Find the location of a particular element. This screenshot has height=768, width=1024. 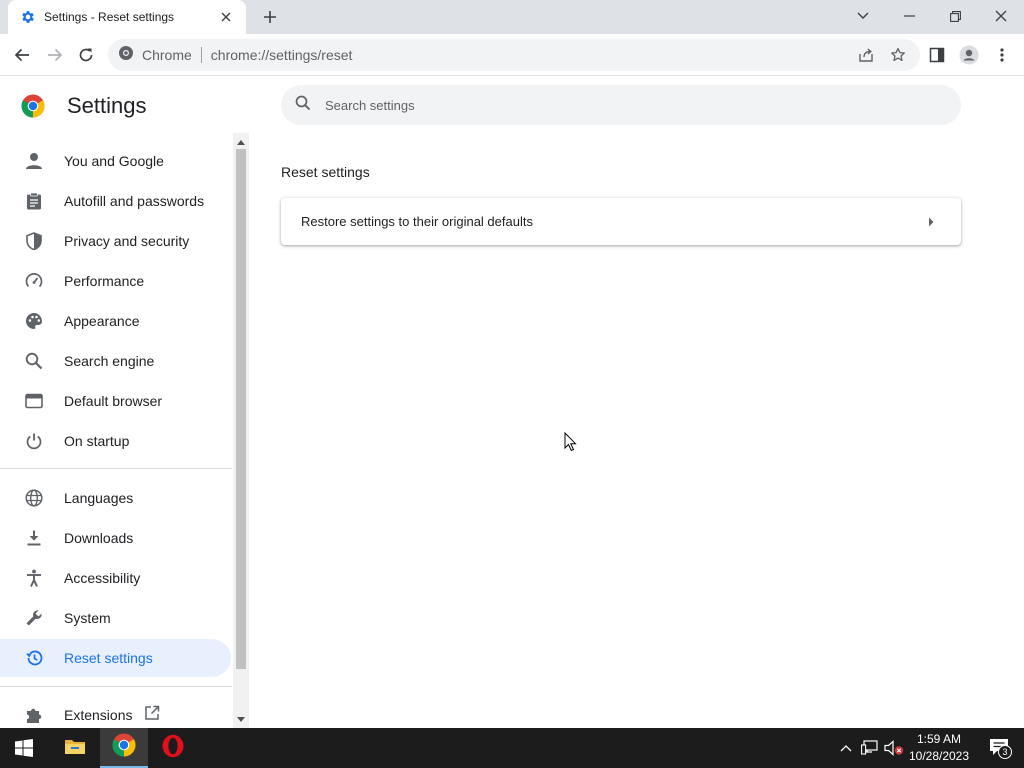

sidebar-item-label: Downloads is located at coordinates (99, 538).